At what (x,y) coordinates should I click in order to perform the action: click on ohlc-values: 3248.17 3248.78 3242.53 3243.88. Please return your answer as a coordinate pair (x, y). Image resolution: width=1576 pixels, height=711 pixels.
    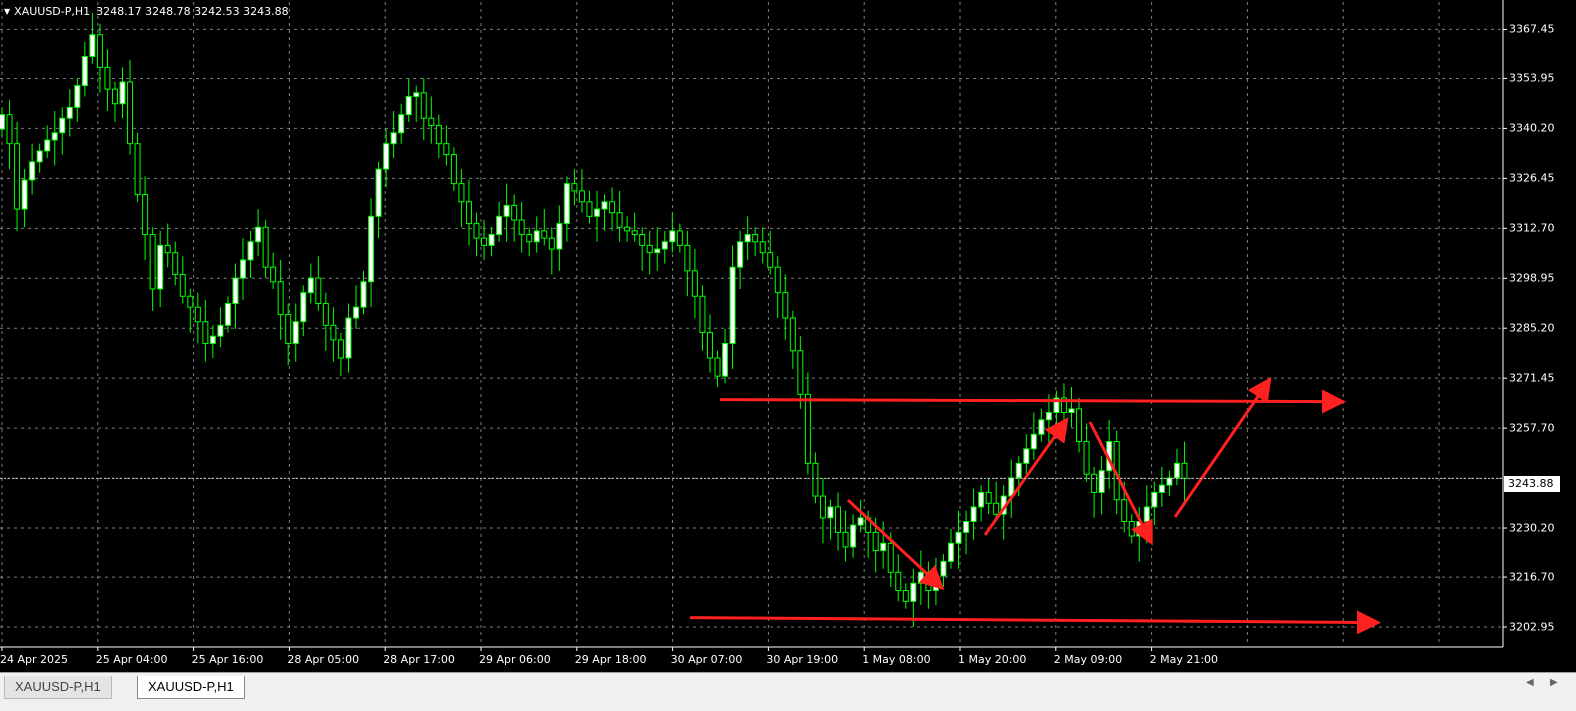
    Looking at the image, I should click on (192, 11).